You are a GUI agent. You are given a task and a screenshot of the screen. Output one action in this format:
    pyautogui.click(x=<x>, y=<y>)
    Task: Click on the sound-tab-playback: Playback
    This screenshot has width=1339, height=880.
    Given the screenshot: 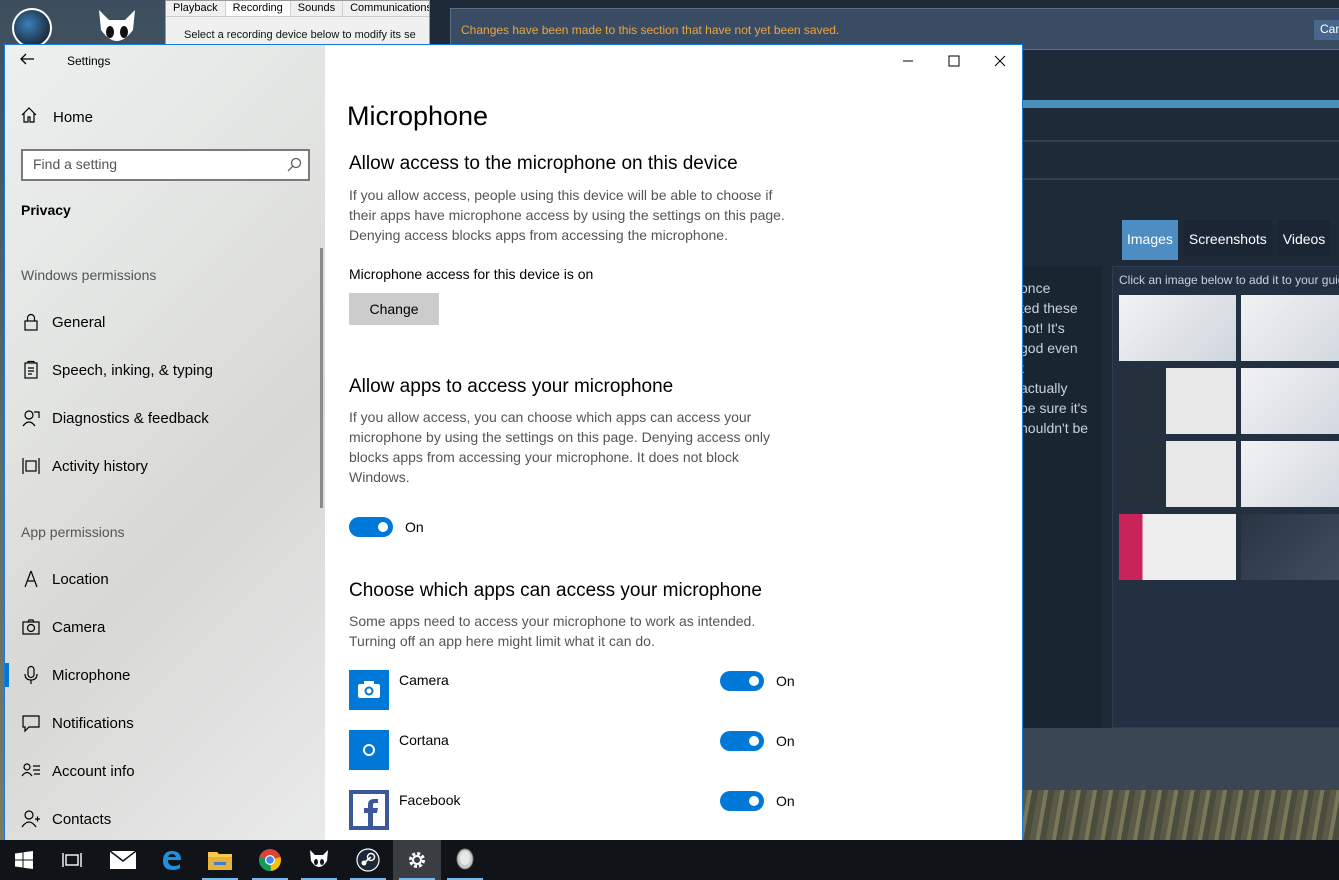 What is the action you would take?
    pyautogui.click(x=196, y=8)
    